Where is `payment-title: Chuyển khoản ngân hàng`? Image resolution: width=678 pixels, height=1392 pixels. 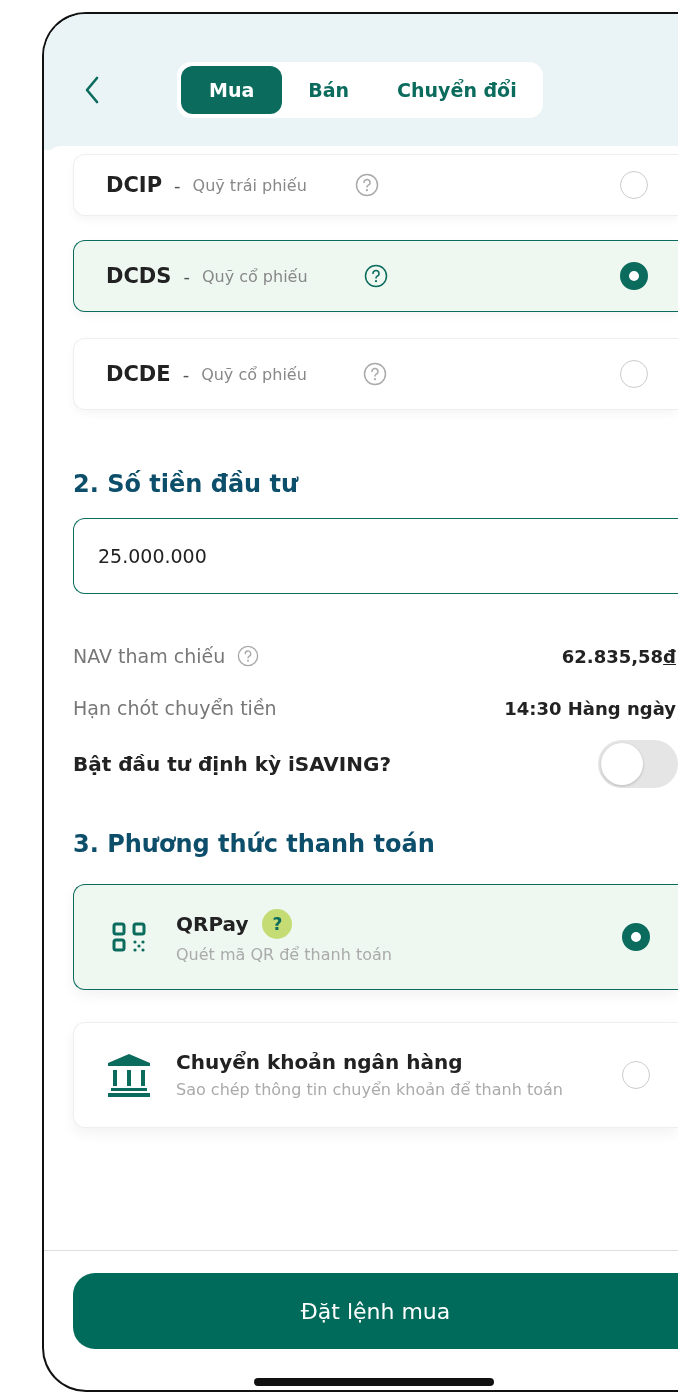
payment-title: Chuyển khoản ngân hàng is located at coordinates (319, 1061).